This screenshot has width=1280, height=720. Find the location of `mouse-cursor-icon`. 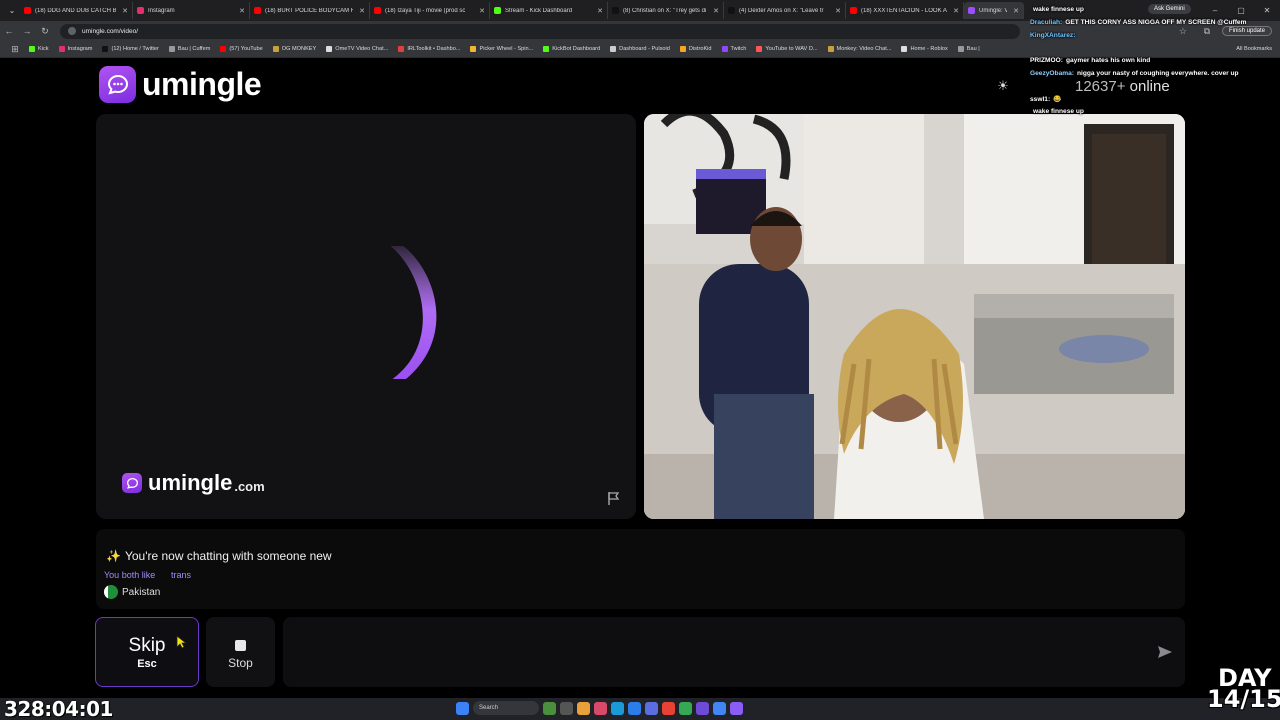

mouse-cursor-icon is located at coordinates (182, 642).